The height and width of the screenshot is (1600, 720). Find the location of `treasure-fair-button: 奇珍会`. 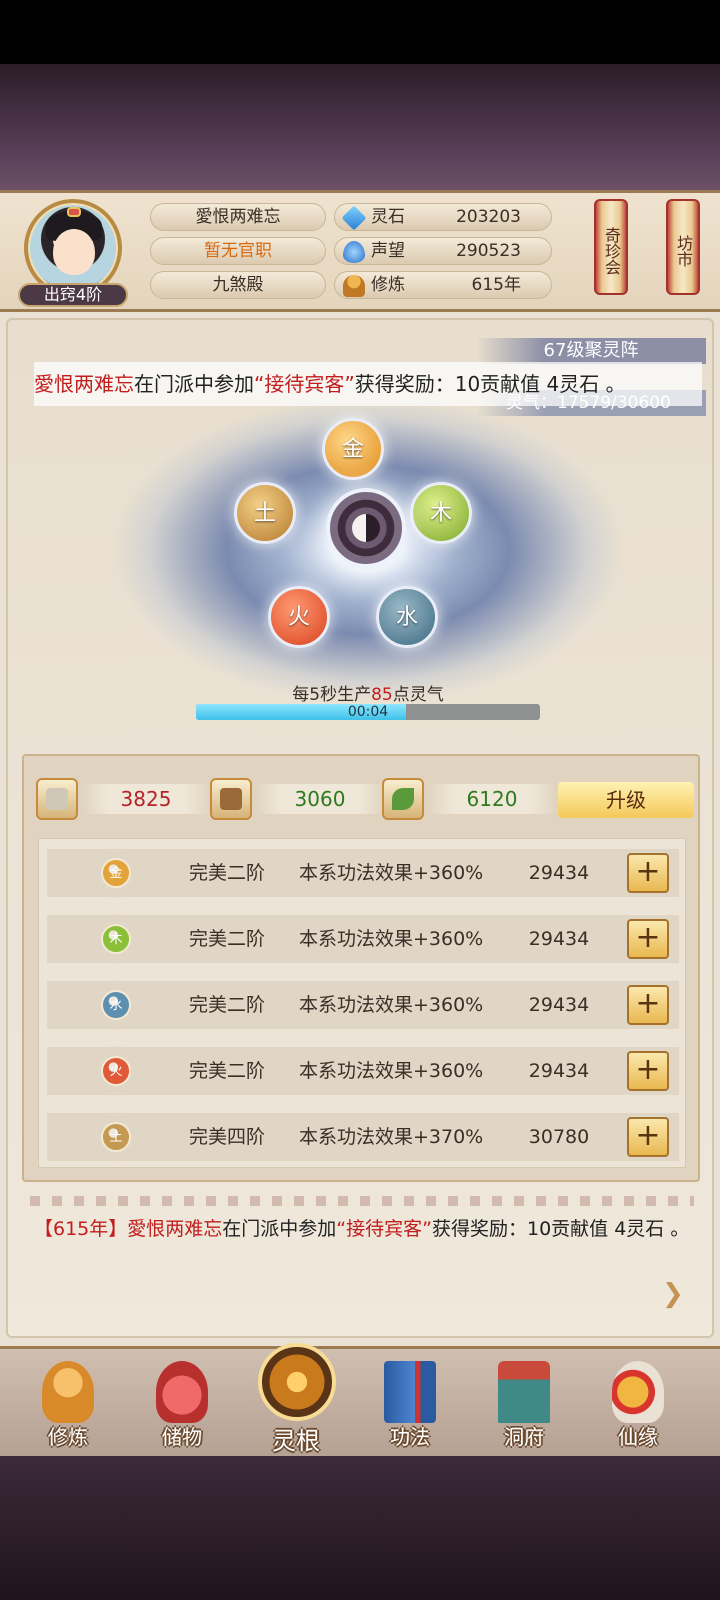

treasure-fair-button: 奇珍会 is located at coordinates (611, 247).